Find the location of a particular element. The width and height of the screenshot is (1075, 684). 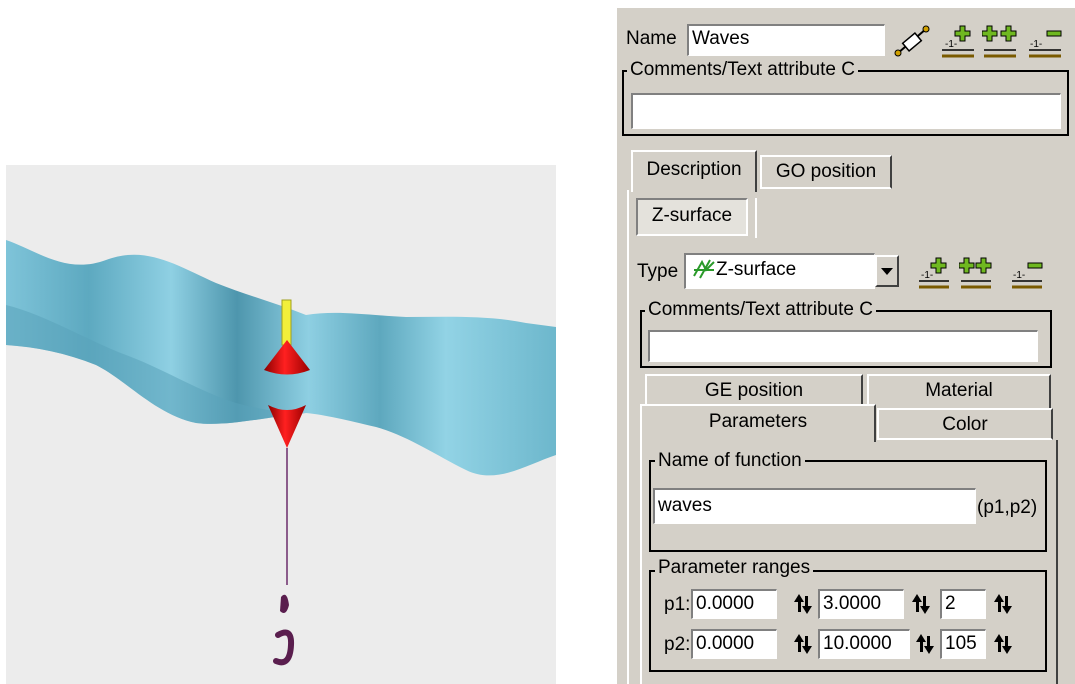

dropdown-arrow-icon is located at coordinates (887, 271).